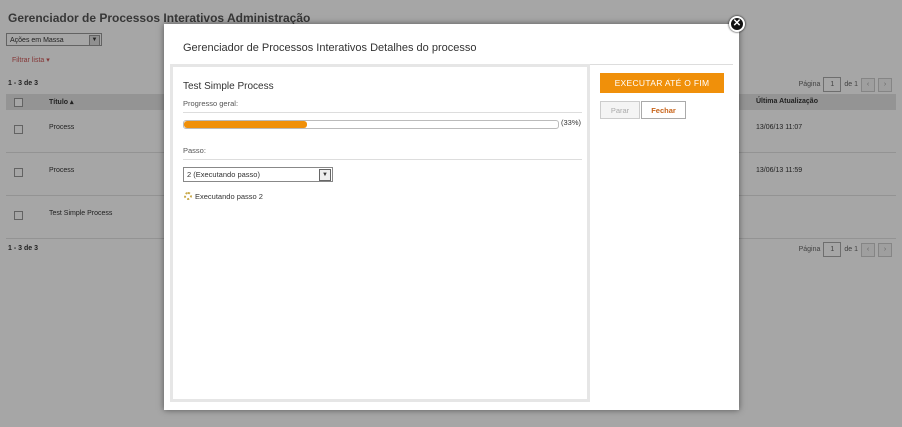 This screenshot has height=427, width=902. I want to click on progress-bar, so click(371, 124).